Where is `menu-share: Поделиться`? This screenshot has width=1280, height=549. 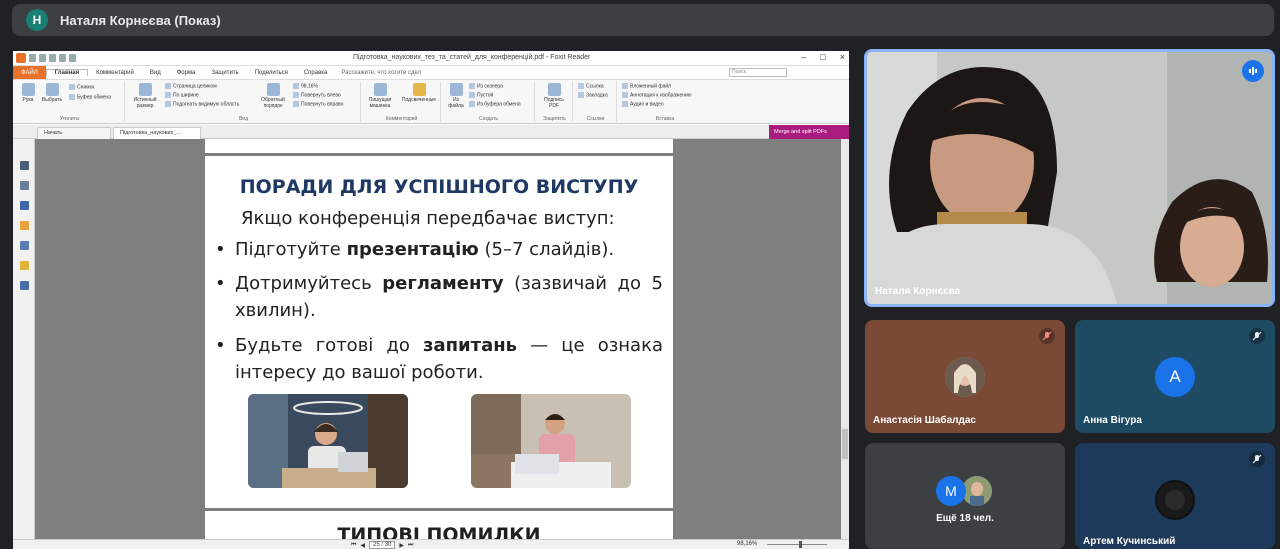 menu-share: Поделиться is located at coordinates (271, 73).